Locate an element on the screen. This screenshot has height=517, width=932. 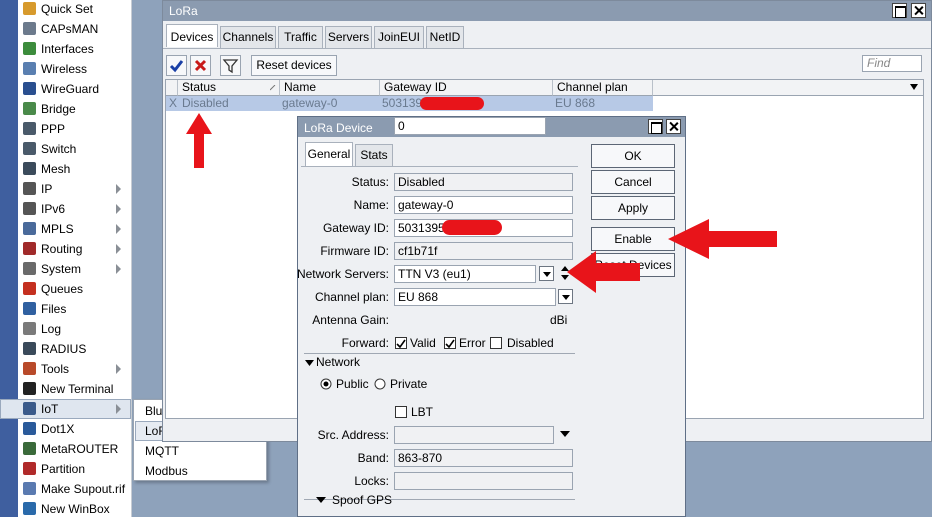
sidebar-item-label: System is located at coordinates (61, 269).